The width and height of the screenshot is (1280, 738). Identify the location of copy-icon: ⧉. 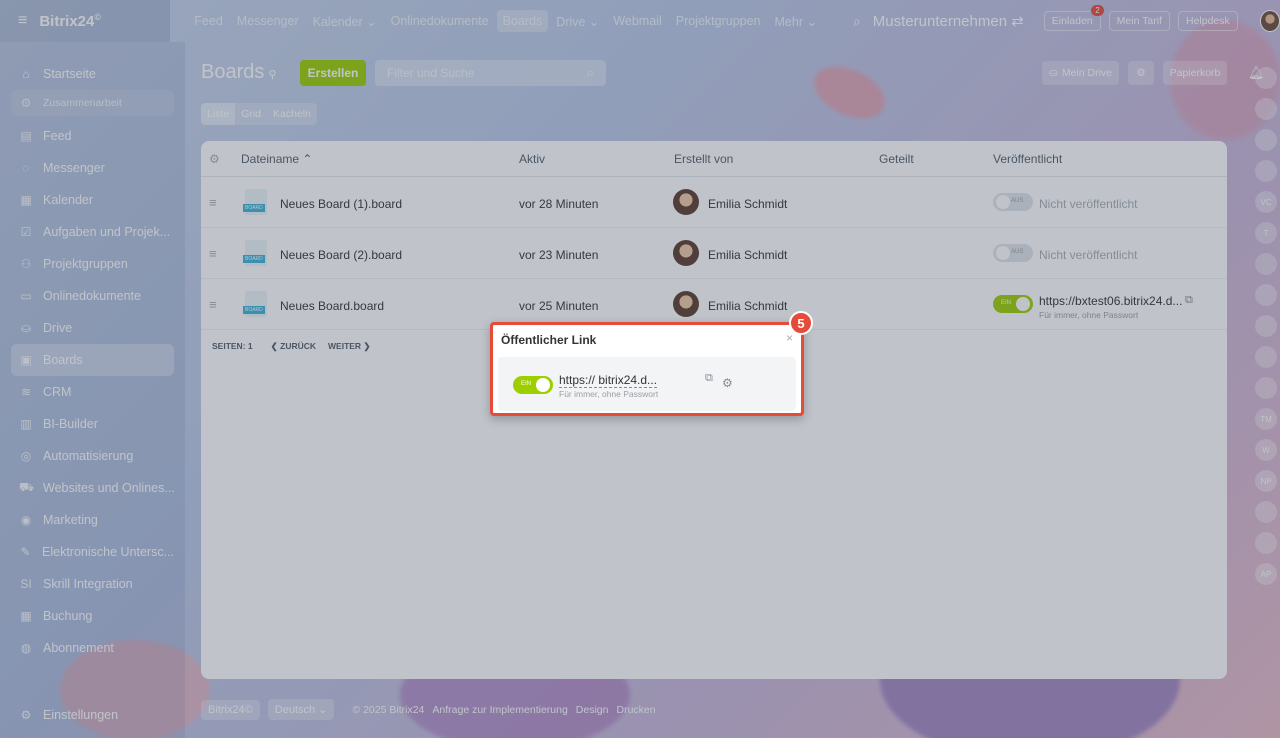
(709, 378).